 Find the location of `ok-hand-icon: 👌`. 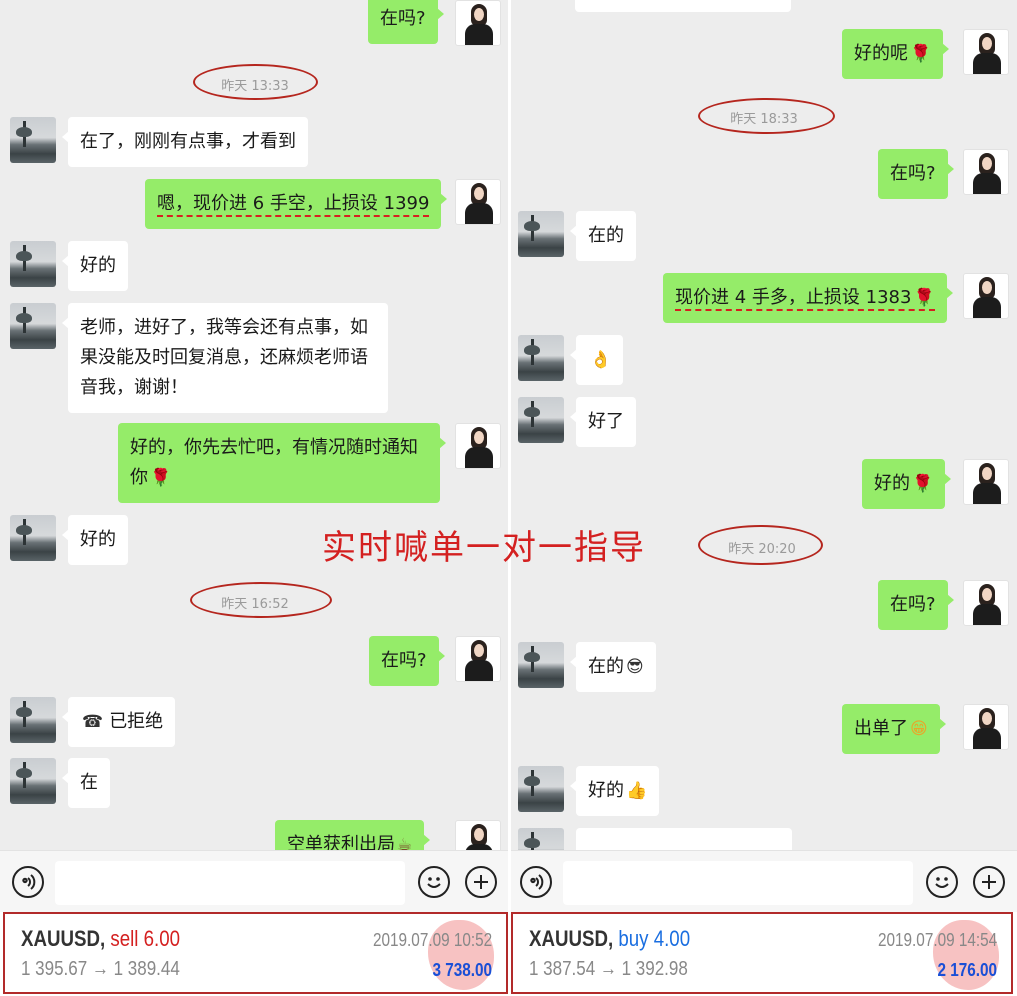

ok-hand-icon: 👌 is located at coordinates (601, 360).